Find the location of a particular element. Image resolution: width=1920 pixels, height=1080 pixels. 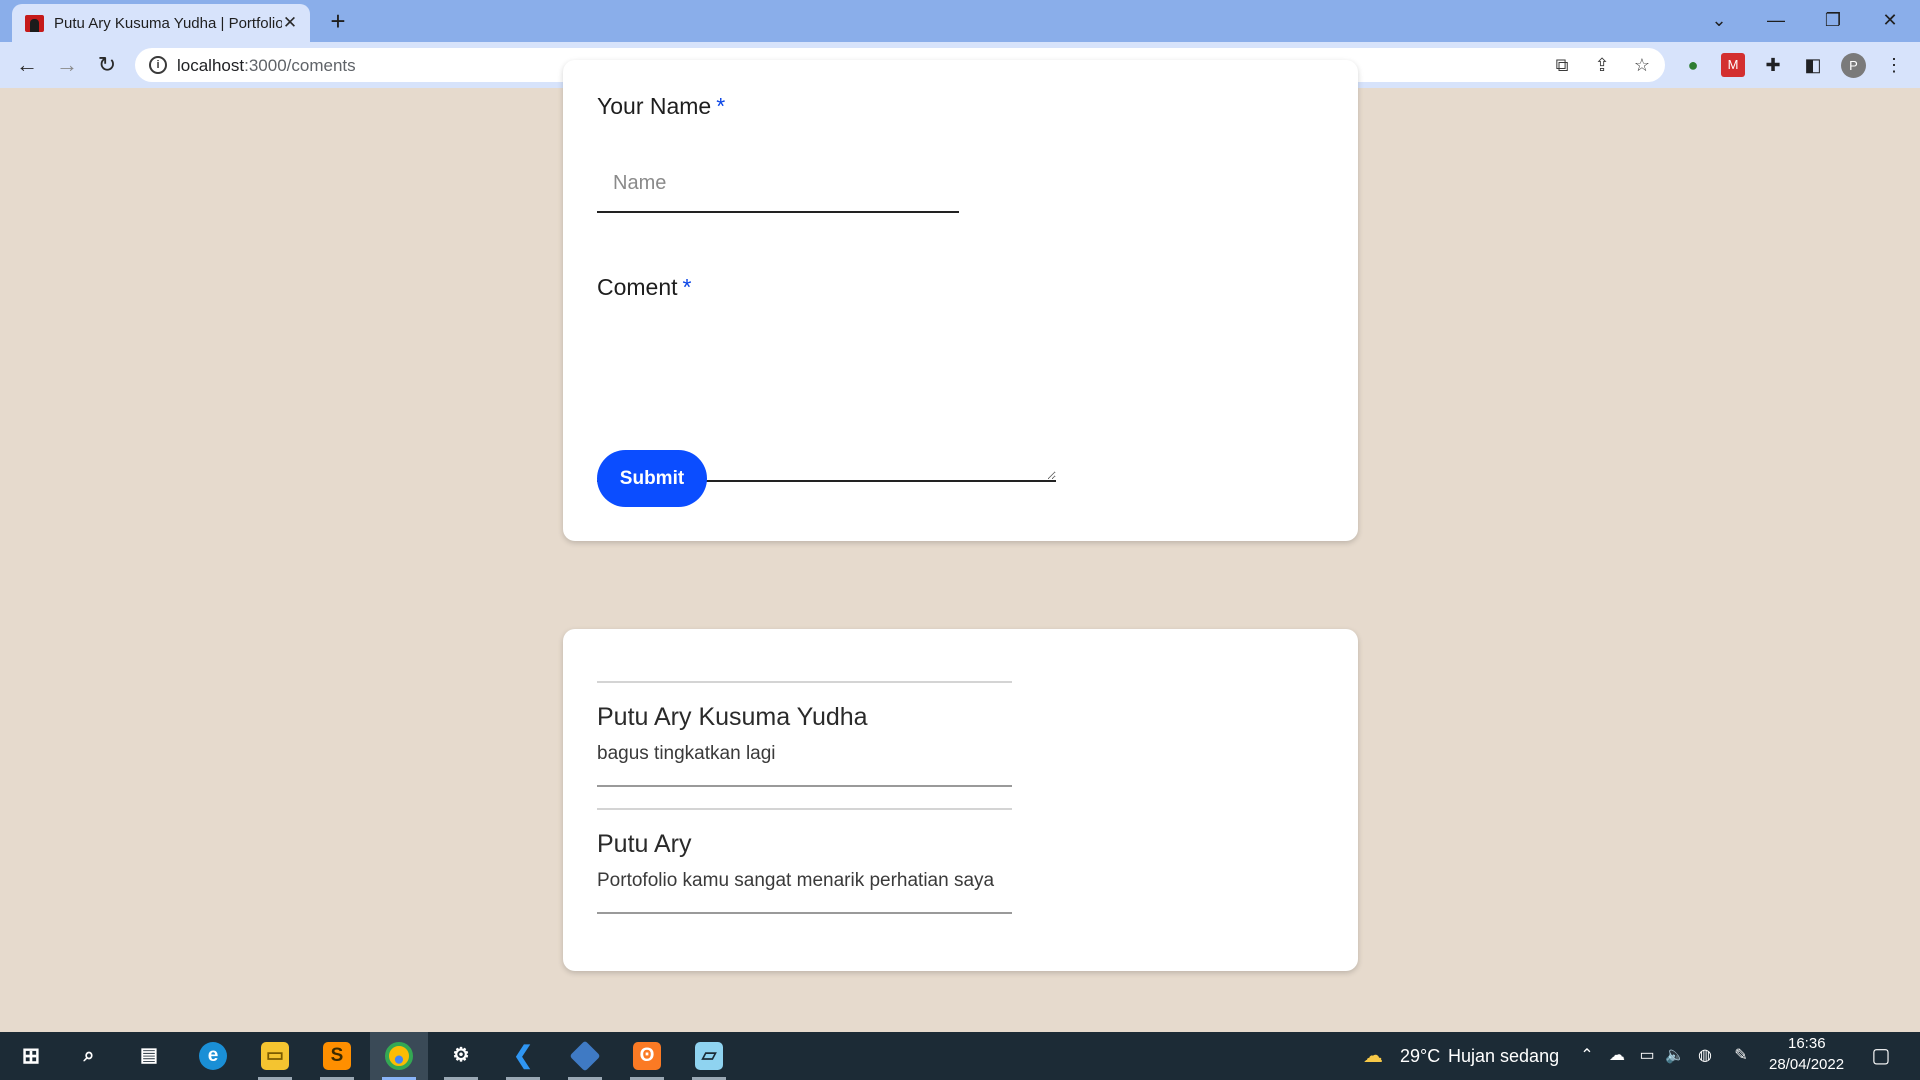

site-info-icon: i is located at coordinates (158, 65).